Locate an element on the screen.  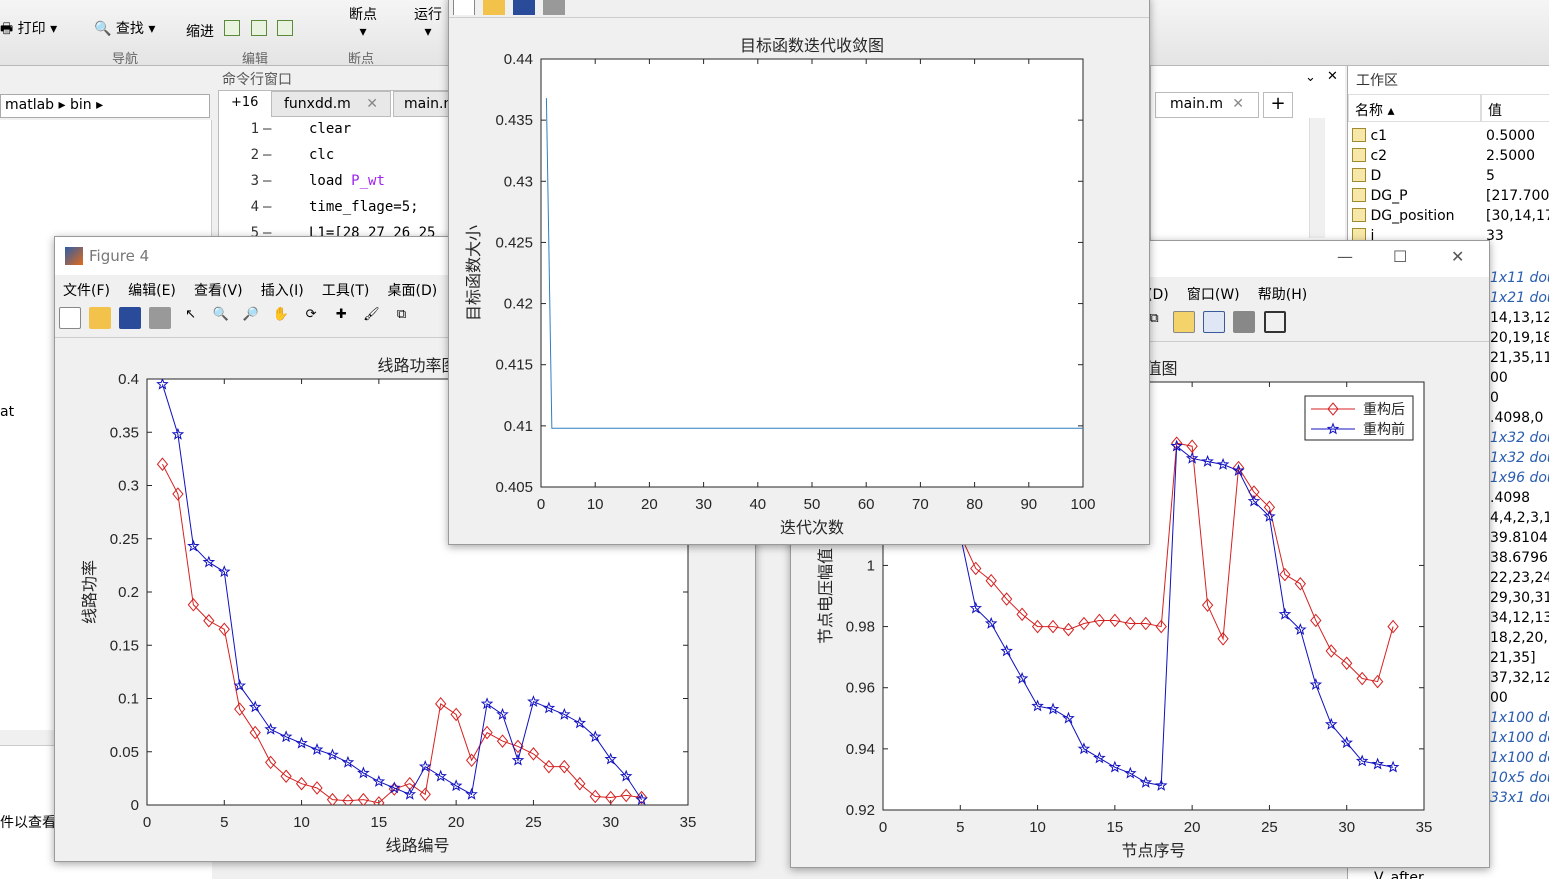
code-line: 2— clc is located at coordinates (335, 160).